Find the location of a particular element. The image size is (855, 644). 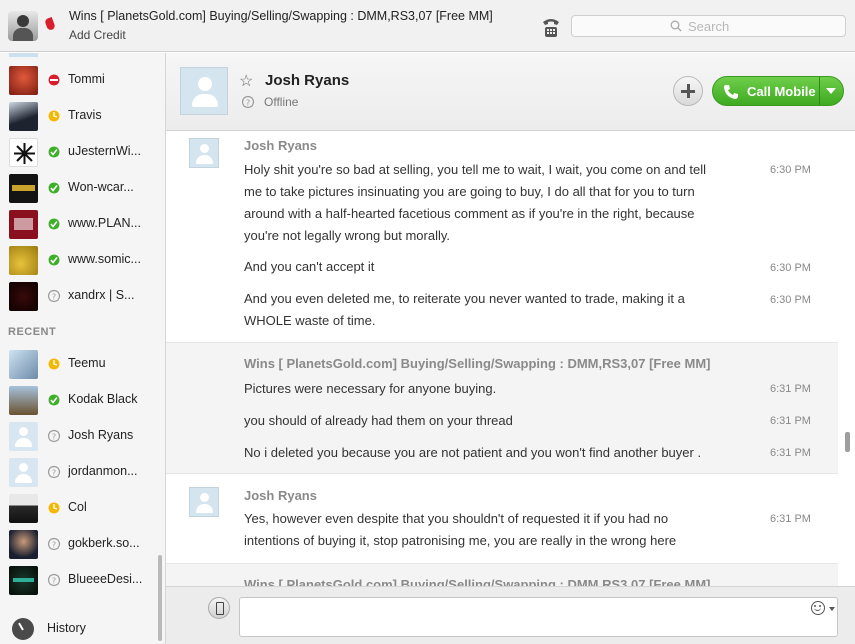

sidebar-contact: Tommi is located at coordinates (77, 80).